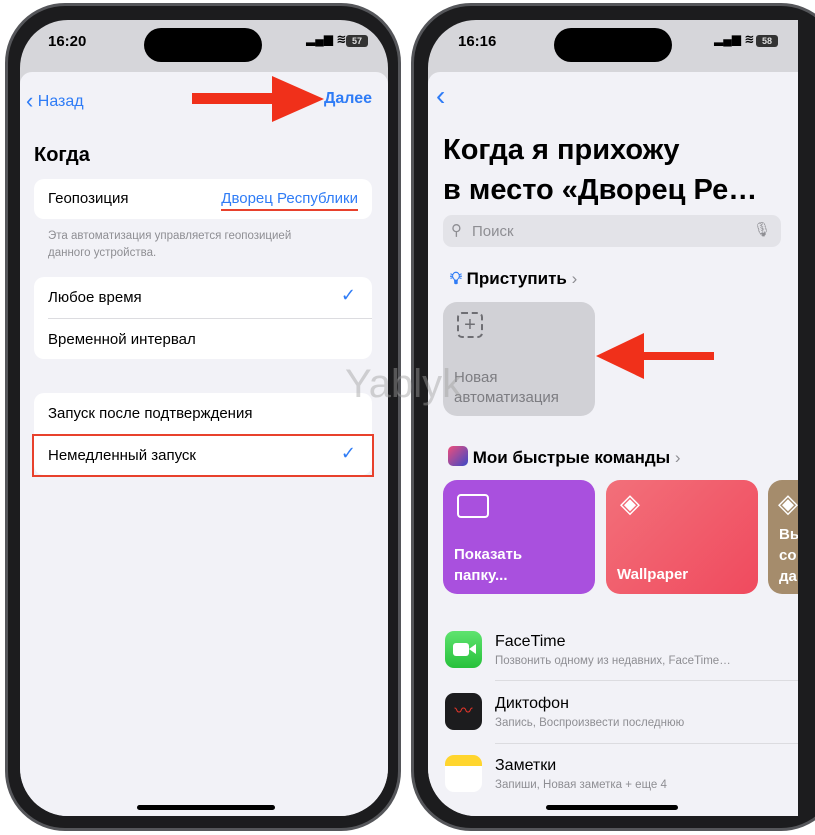 Image resolution: width=815 pixels, height=835 pixels. Describe the element at coordinates (463, 711) in the screenshot. I see `voice-memos-icon: 〰` at that location.